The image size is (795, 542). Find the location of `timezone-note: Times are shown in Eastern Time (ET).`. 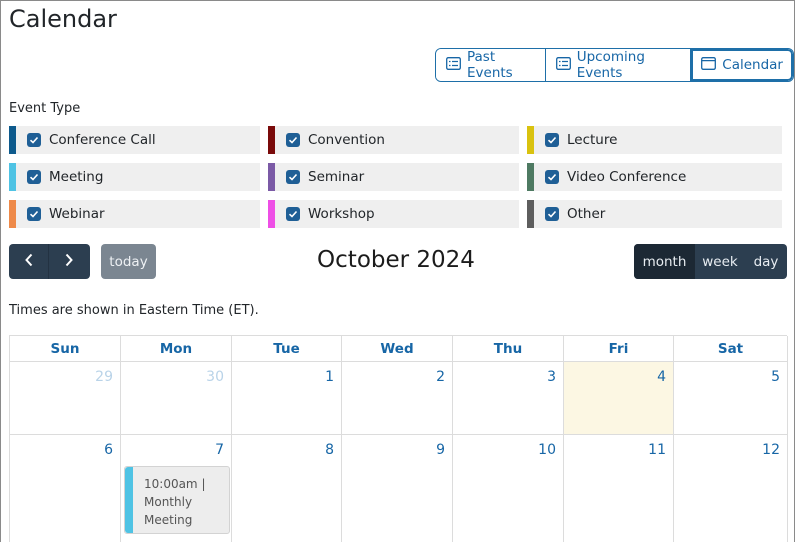

timezone-note: Times are shown in Eastern Time (ET). is located at coordinates (134, 310).